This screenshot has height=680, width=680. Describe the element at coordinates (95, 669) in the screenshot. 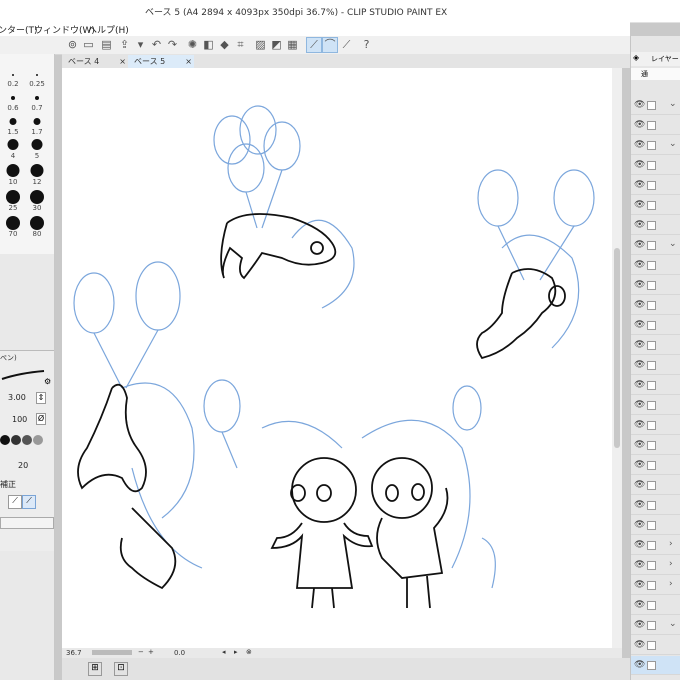

I see `navigator-icon: ⊞` at that location.